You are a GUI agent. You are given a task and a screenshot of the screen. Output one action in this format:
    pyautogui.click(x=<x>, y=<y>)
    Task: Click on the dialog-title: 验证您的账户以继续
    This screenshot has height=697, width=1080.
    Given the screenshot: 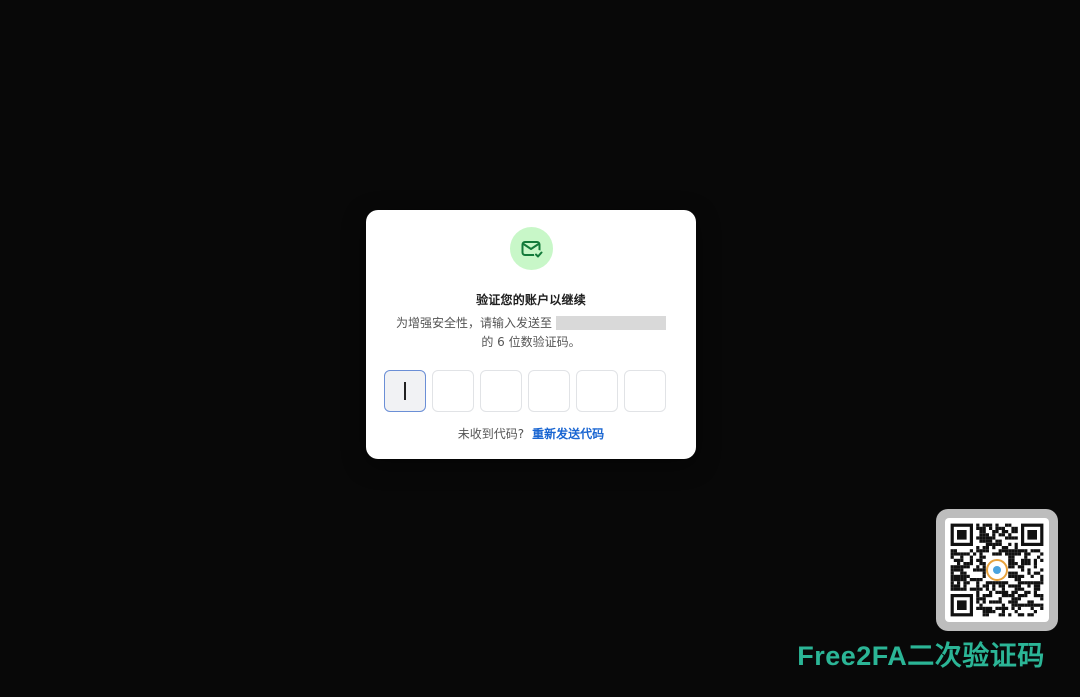 What is the action you would take?
    pyautogui.click(x=531, y=300)
    